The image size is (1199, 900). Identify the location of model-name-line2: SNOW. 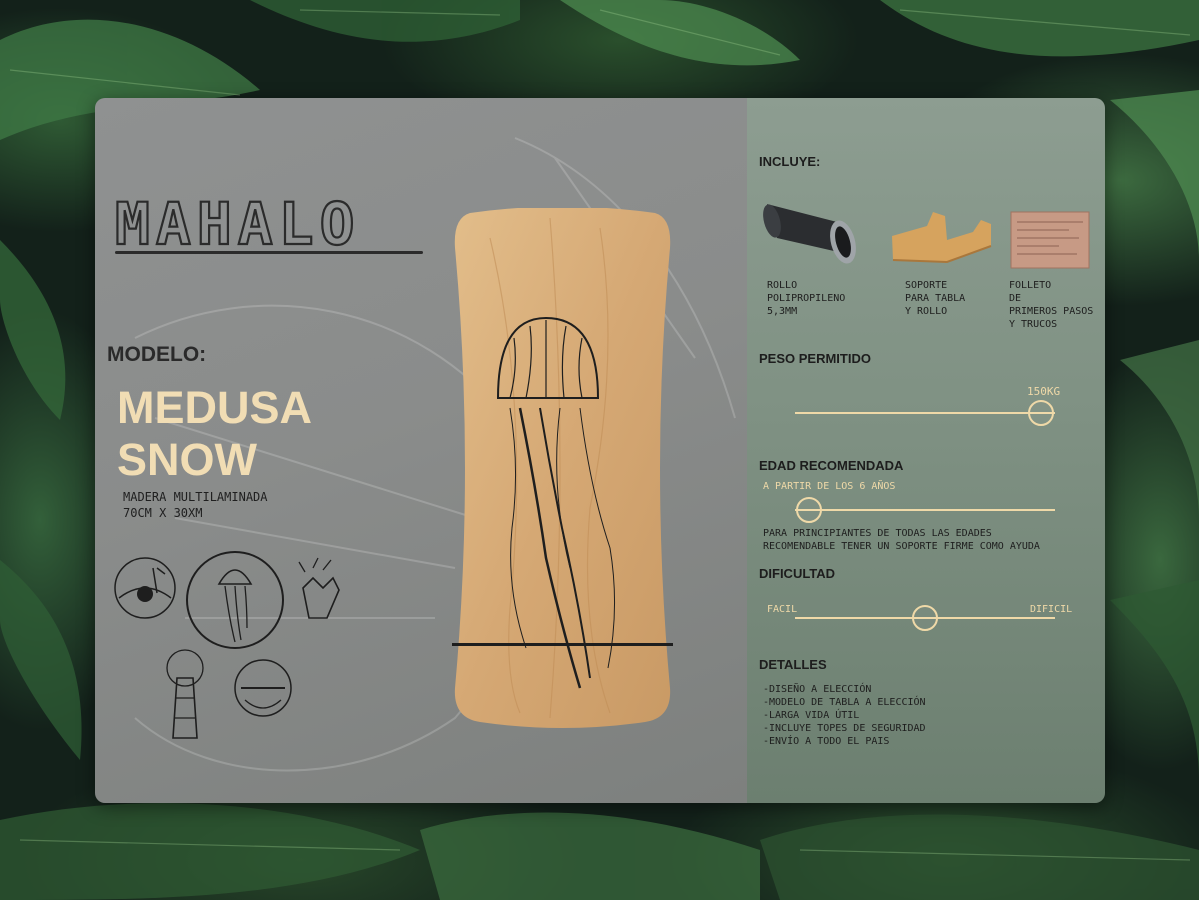
(187, 459).